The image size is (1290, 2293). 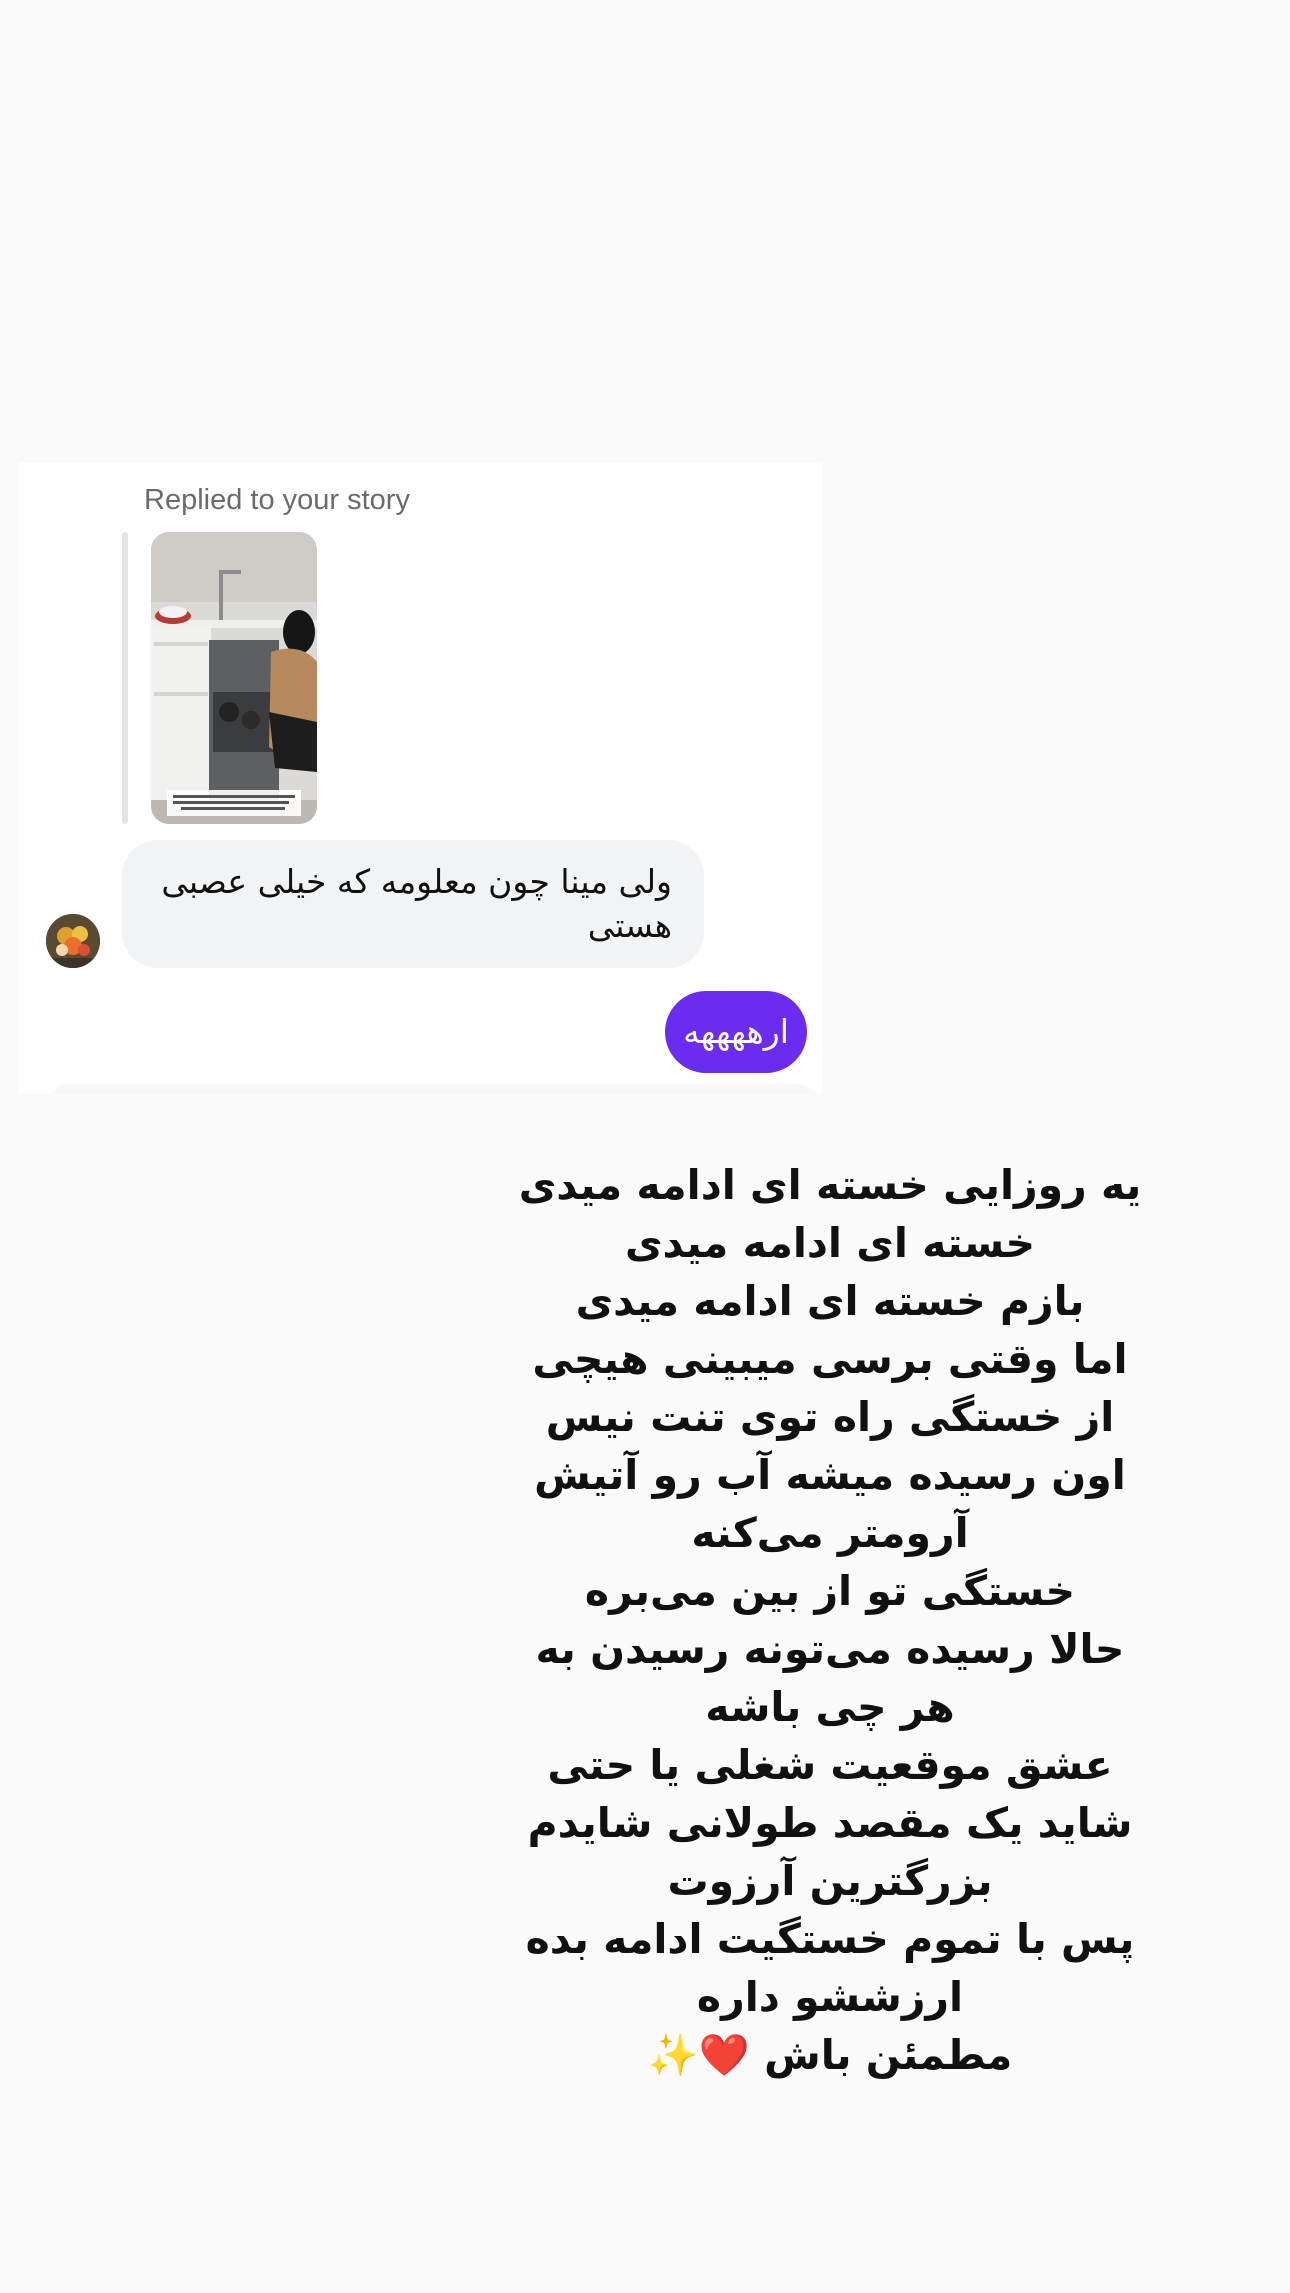 I want to click on replied-to-story-label: Replied to your story, so click(x=277, y=500).